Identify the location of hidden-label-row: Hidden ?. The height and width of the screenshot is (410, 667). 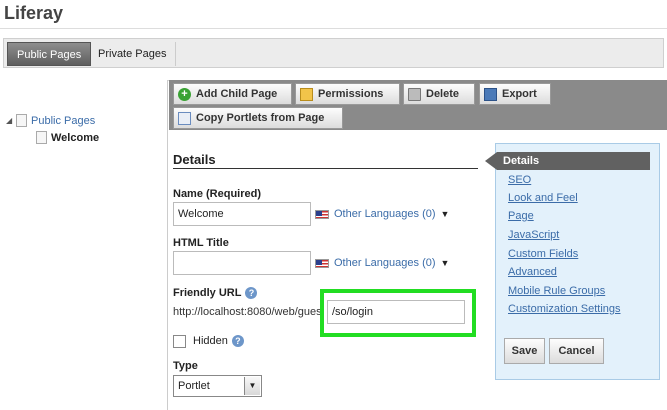
(218, 341).